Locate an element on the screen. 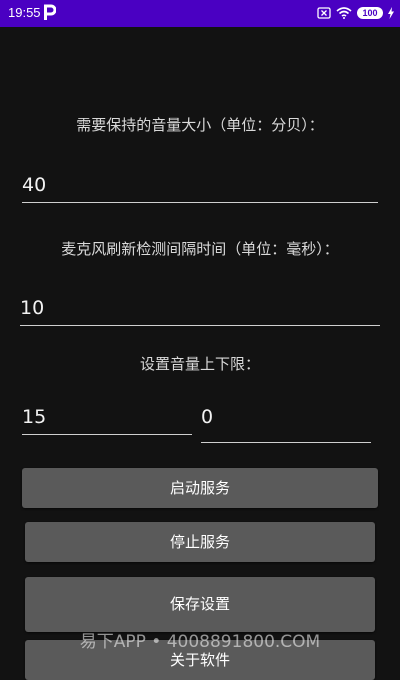  about-app-button: 关于软件 is located at coordinates (200, 660).